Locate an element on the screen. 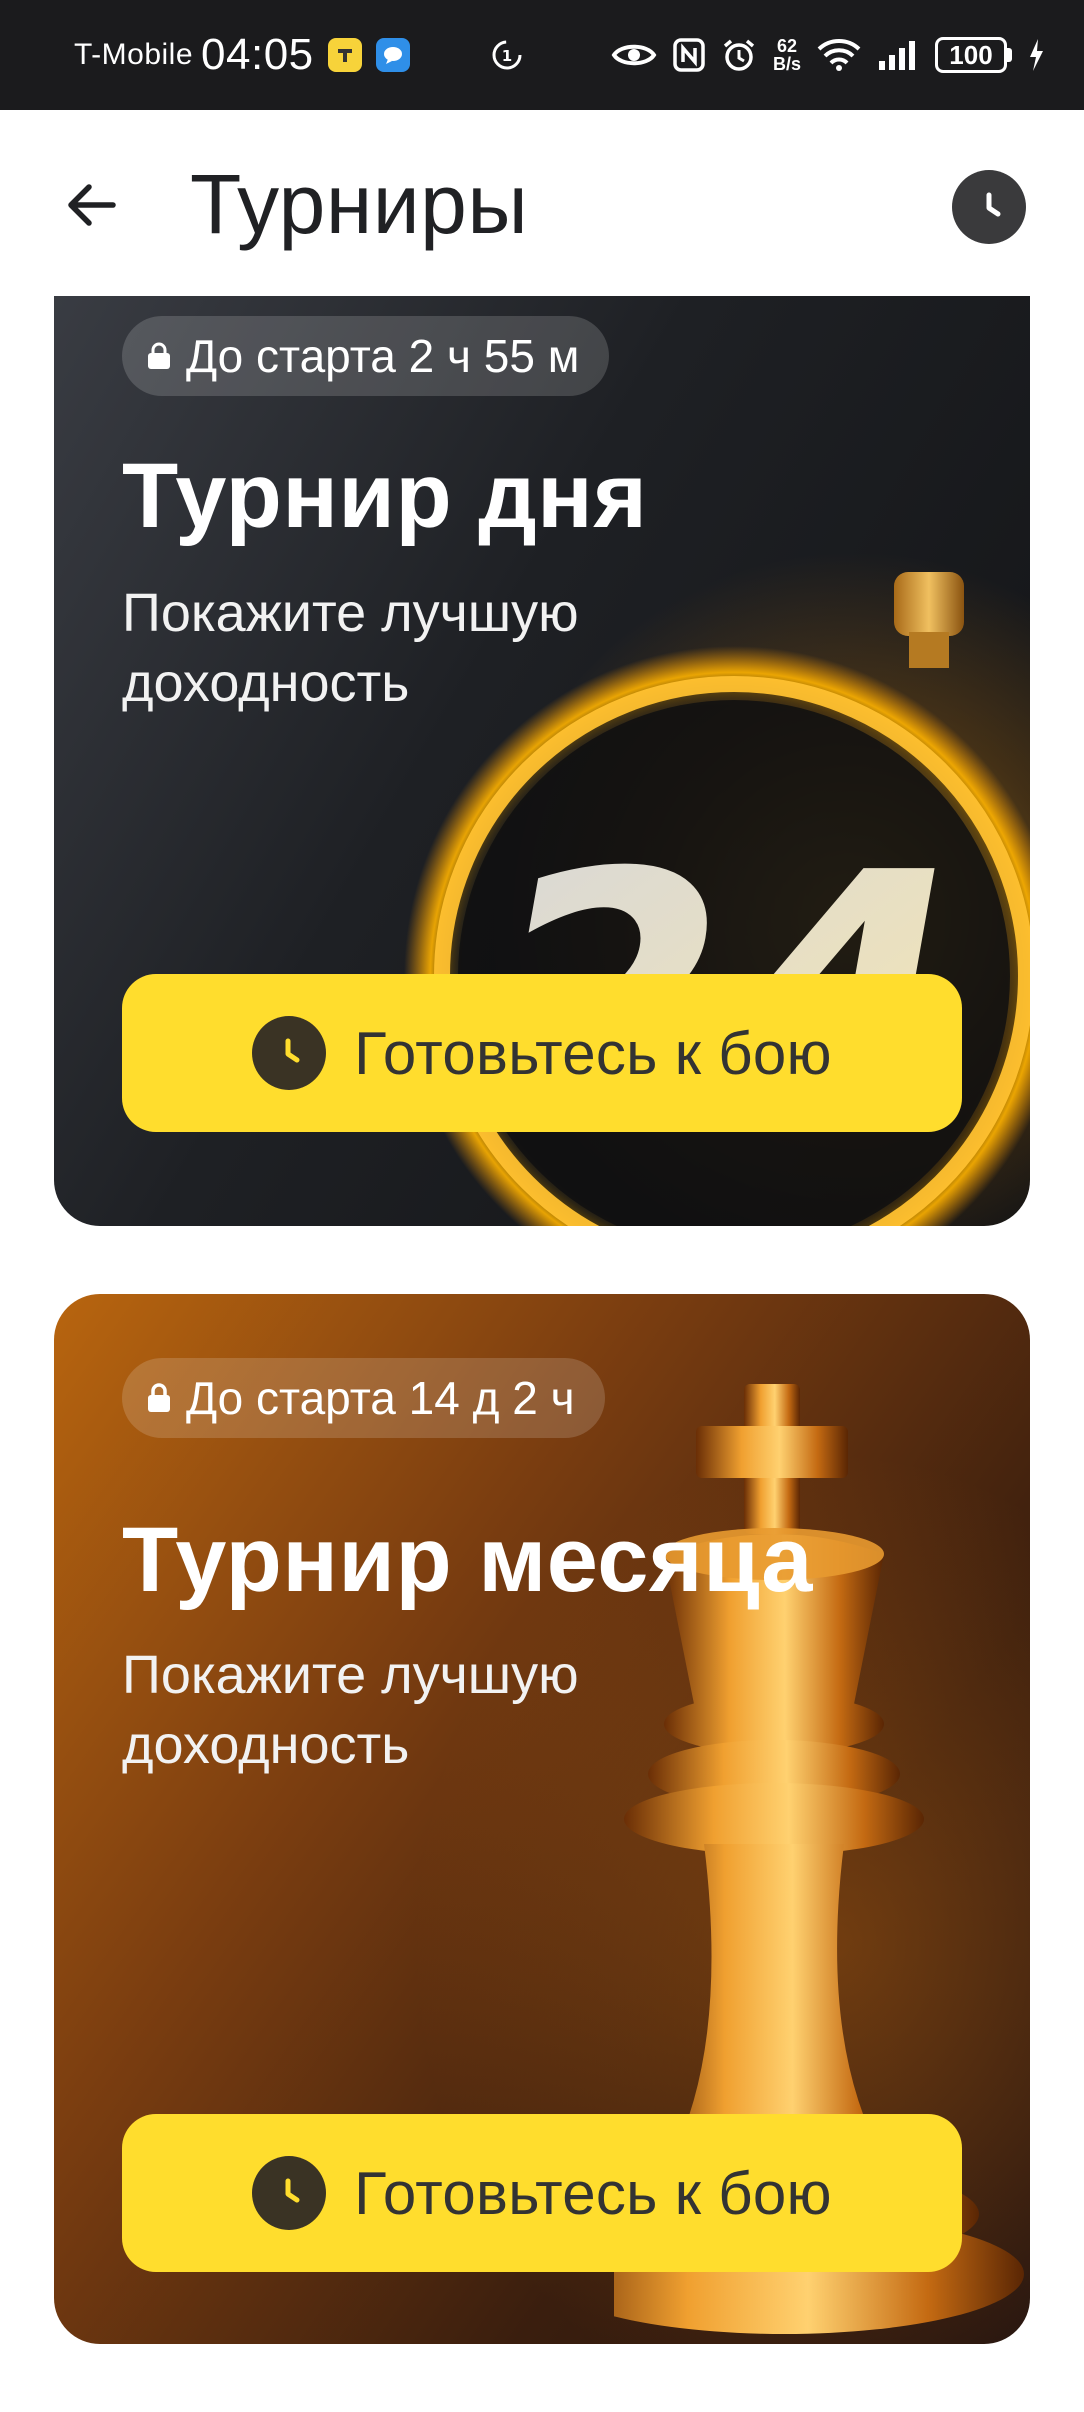  alarm-icon is located at coordinates (739, 55).